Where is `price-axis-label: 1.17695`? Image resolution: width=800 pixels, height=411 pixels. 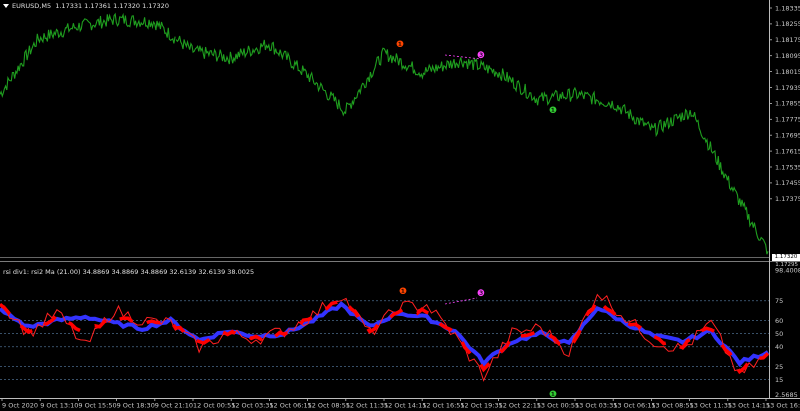 price-axis-label: 1.17695 is located at coordinates (787, 136).